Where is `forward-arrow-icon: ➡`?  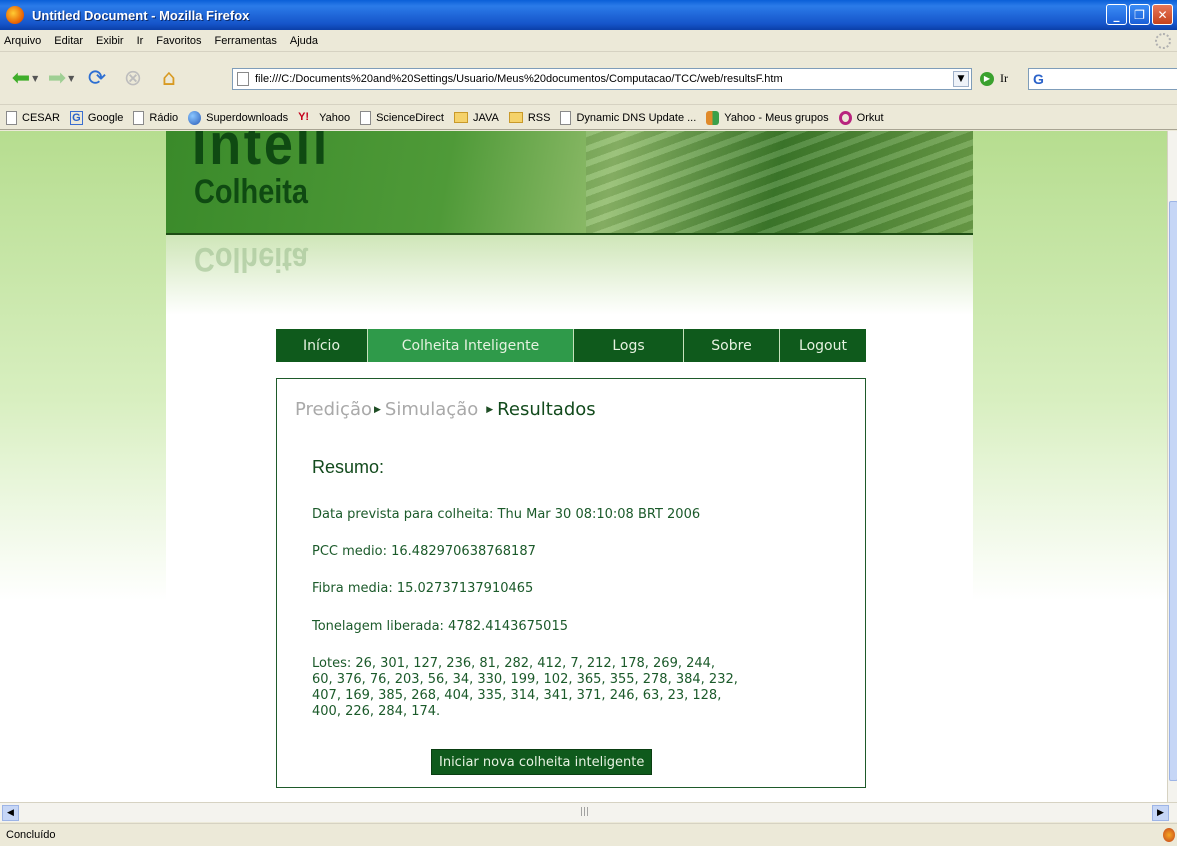 forward-arrow-icon: ➡ is located at coordinates (57, 78).